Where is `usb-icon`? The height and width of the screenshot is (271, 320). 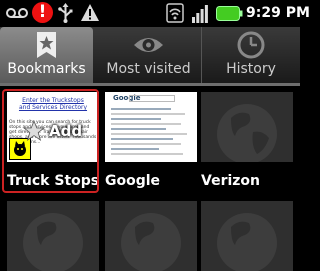
usb-icon is located at coordinates (65, 13).